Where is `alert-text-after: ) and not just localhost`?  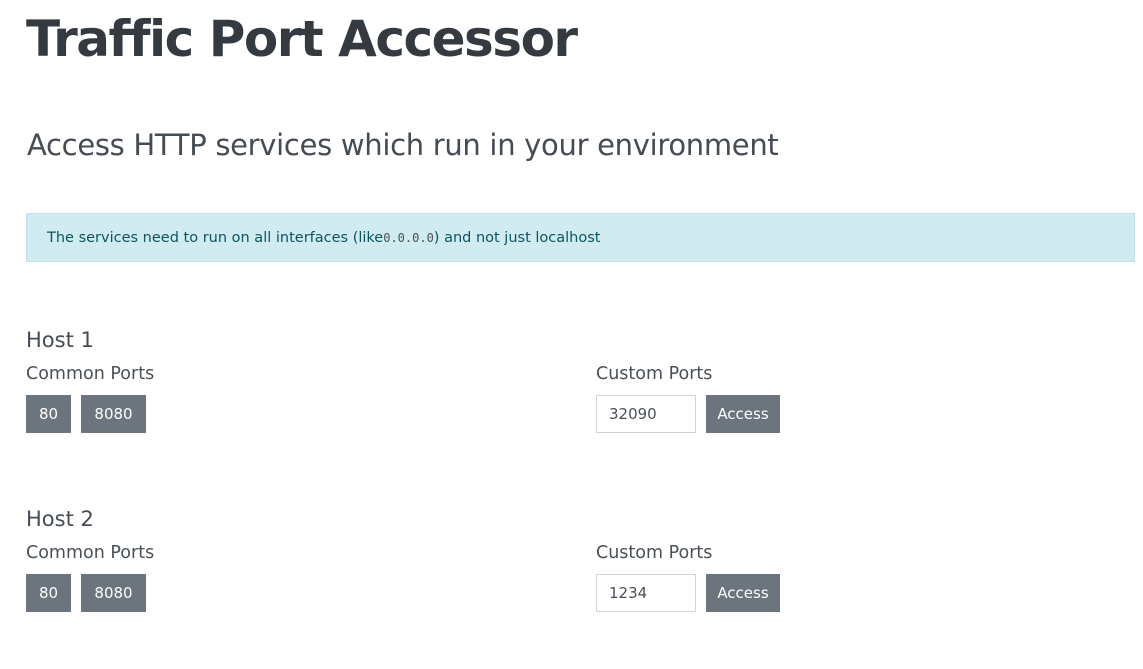 alert-text-after: ) and not just localhost is located at coordinates (517, 237).